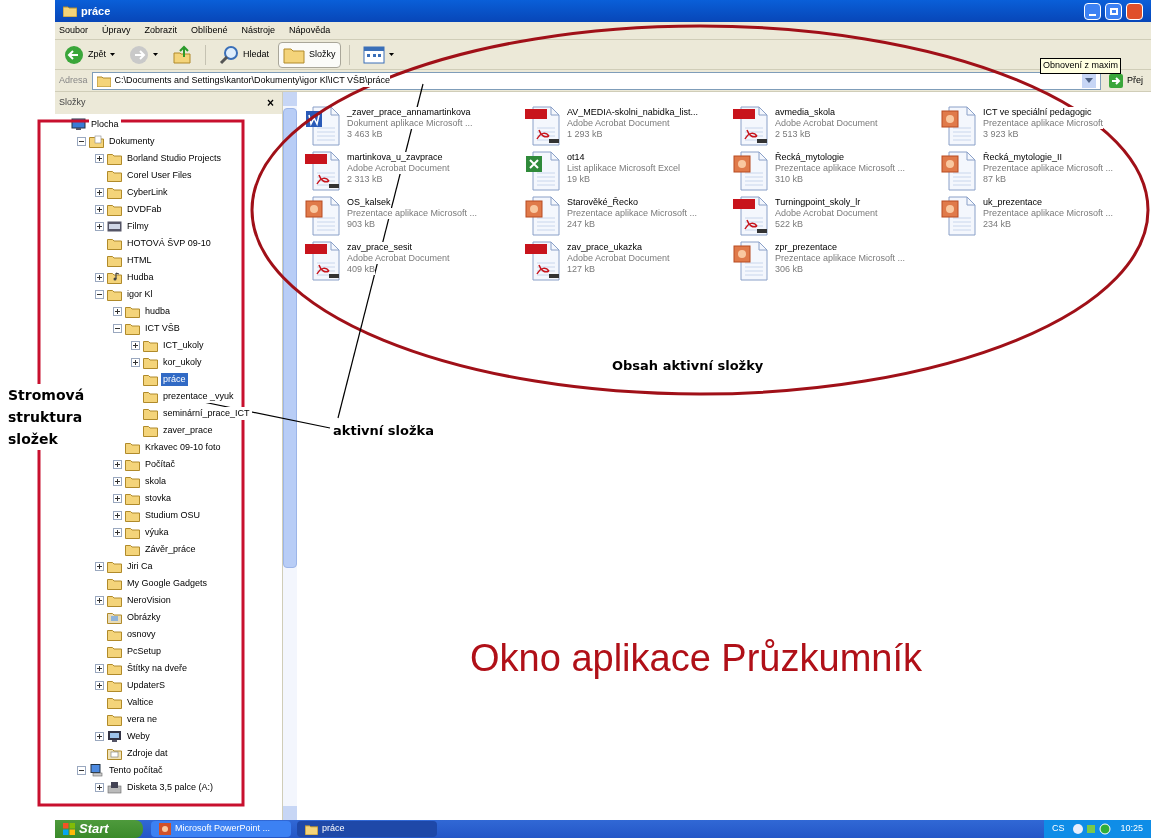  Describe the element at coordinates (1092, 829) in the screenshot. I see `tray-icons-drawing` at that location.